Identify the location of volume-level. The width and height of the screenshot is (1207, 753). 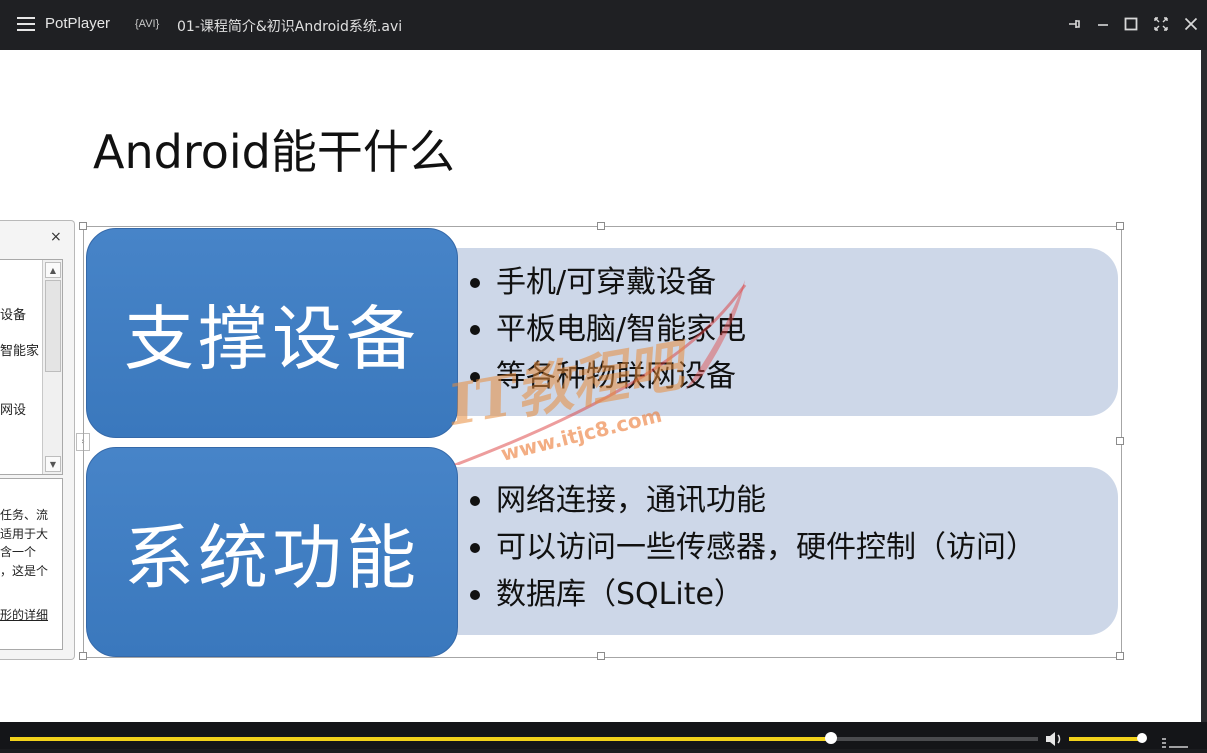
(1106, 739).